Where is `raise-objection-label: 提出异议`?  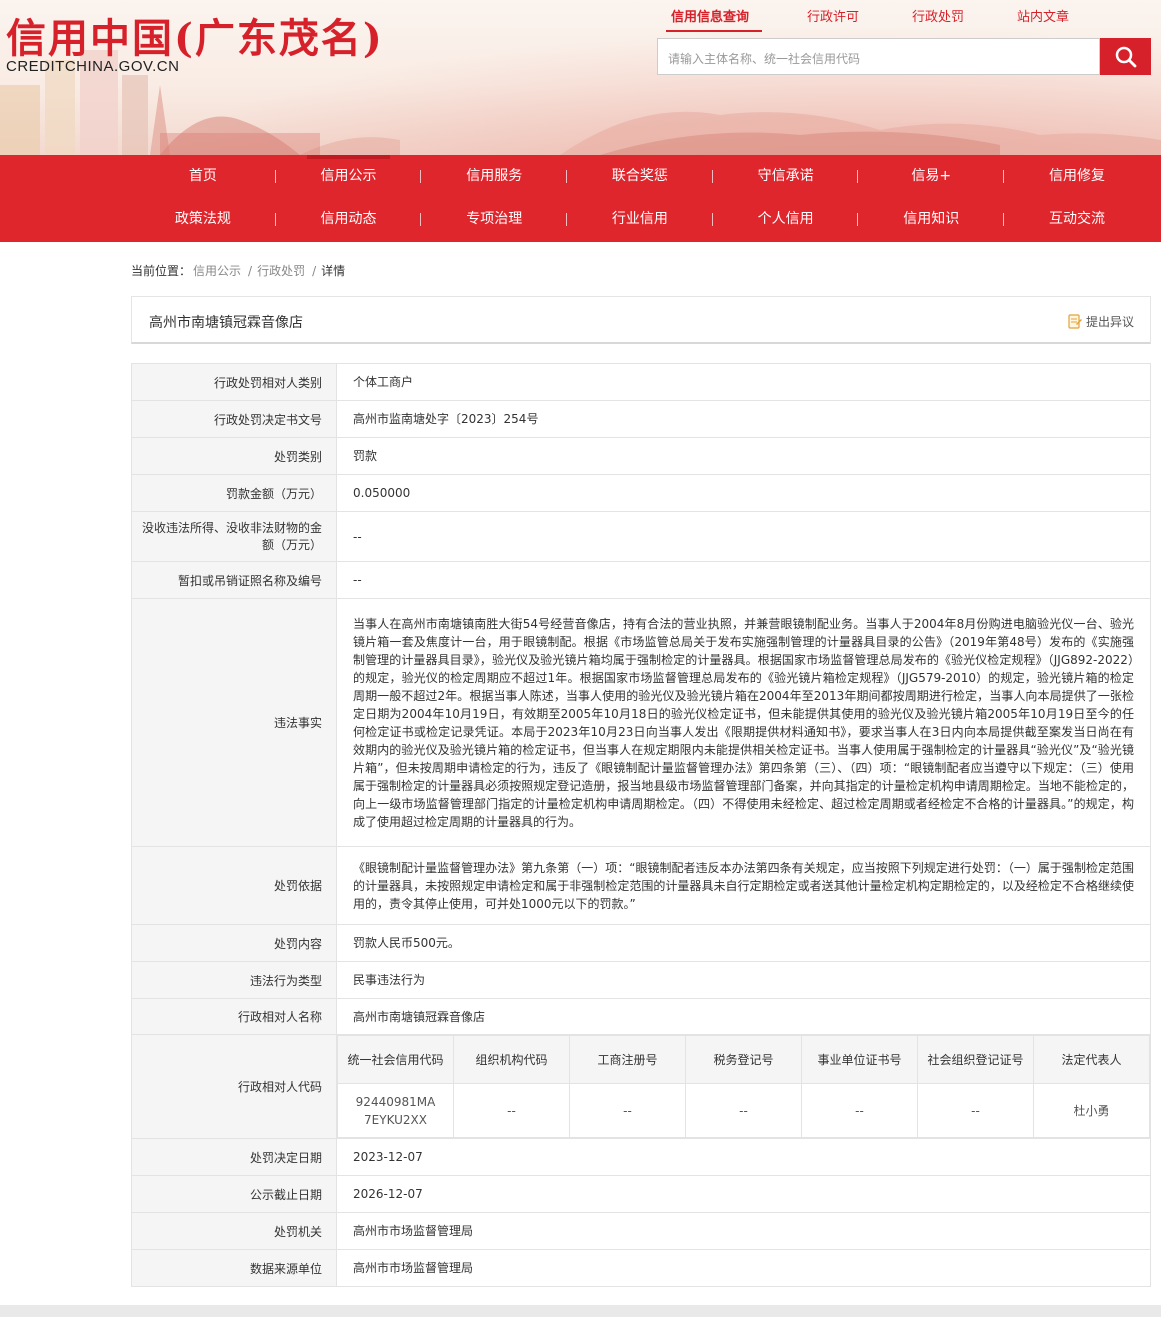
raise-objection-label: 提出异议 is located at coordinates (1109, 322).